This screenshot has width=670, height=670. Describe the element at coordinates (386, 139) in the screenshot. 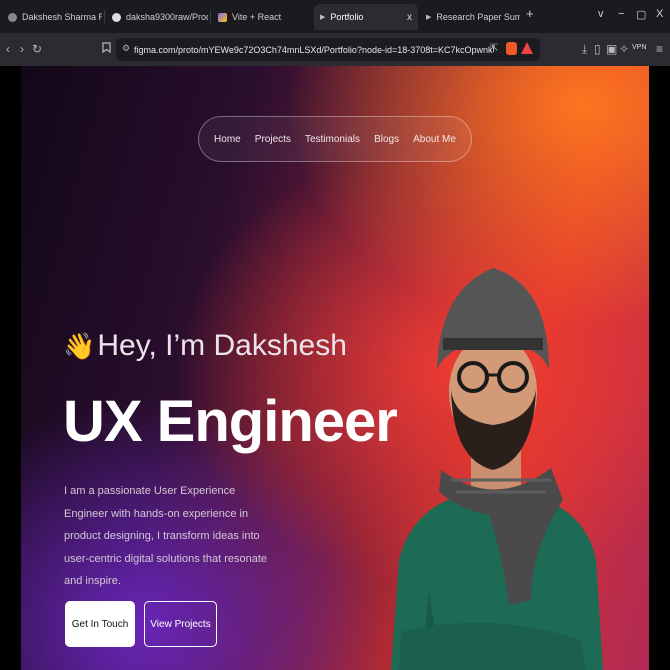

I see `nav-blogs: Blogs` at that location.